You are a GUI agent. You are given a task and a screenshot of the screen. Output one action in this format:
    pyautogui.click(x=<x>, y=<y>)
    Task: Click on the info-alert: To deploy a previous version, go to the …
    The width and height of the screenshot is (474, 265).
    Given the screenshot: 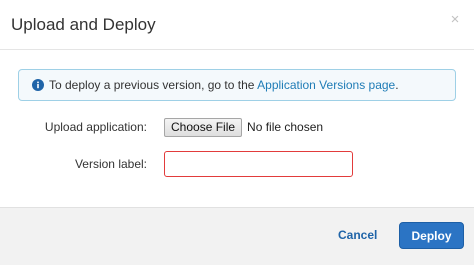 What is the action you would take?
    pyautogui.click(x=237, y=85)
    